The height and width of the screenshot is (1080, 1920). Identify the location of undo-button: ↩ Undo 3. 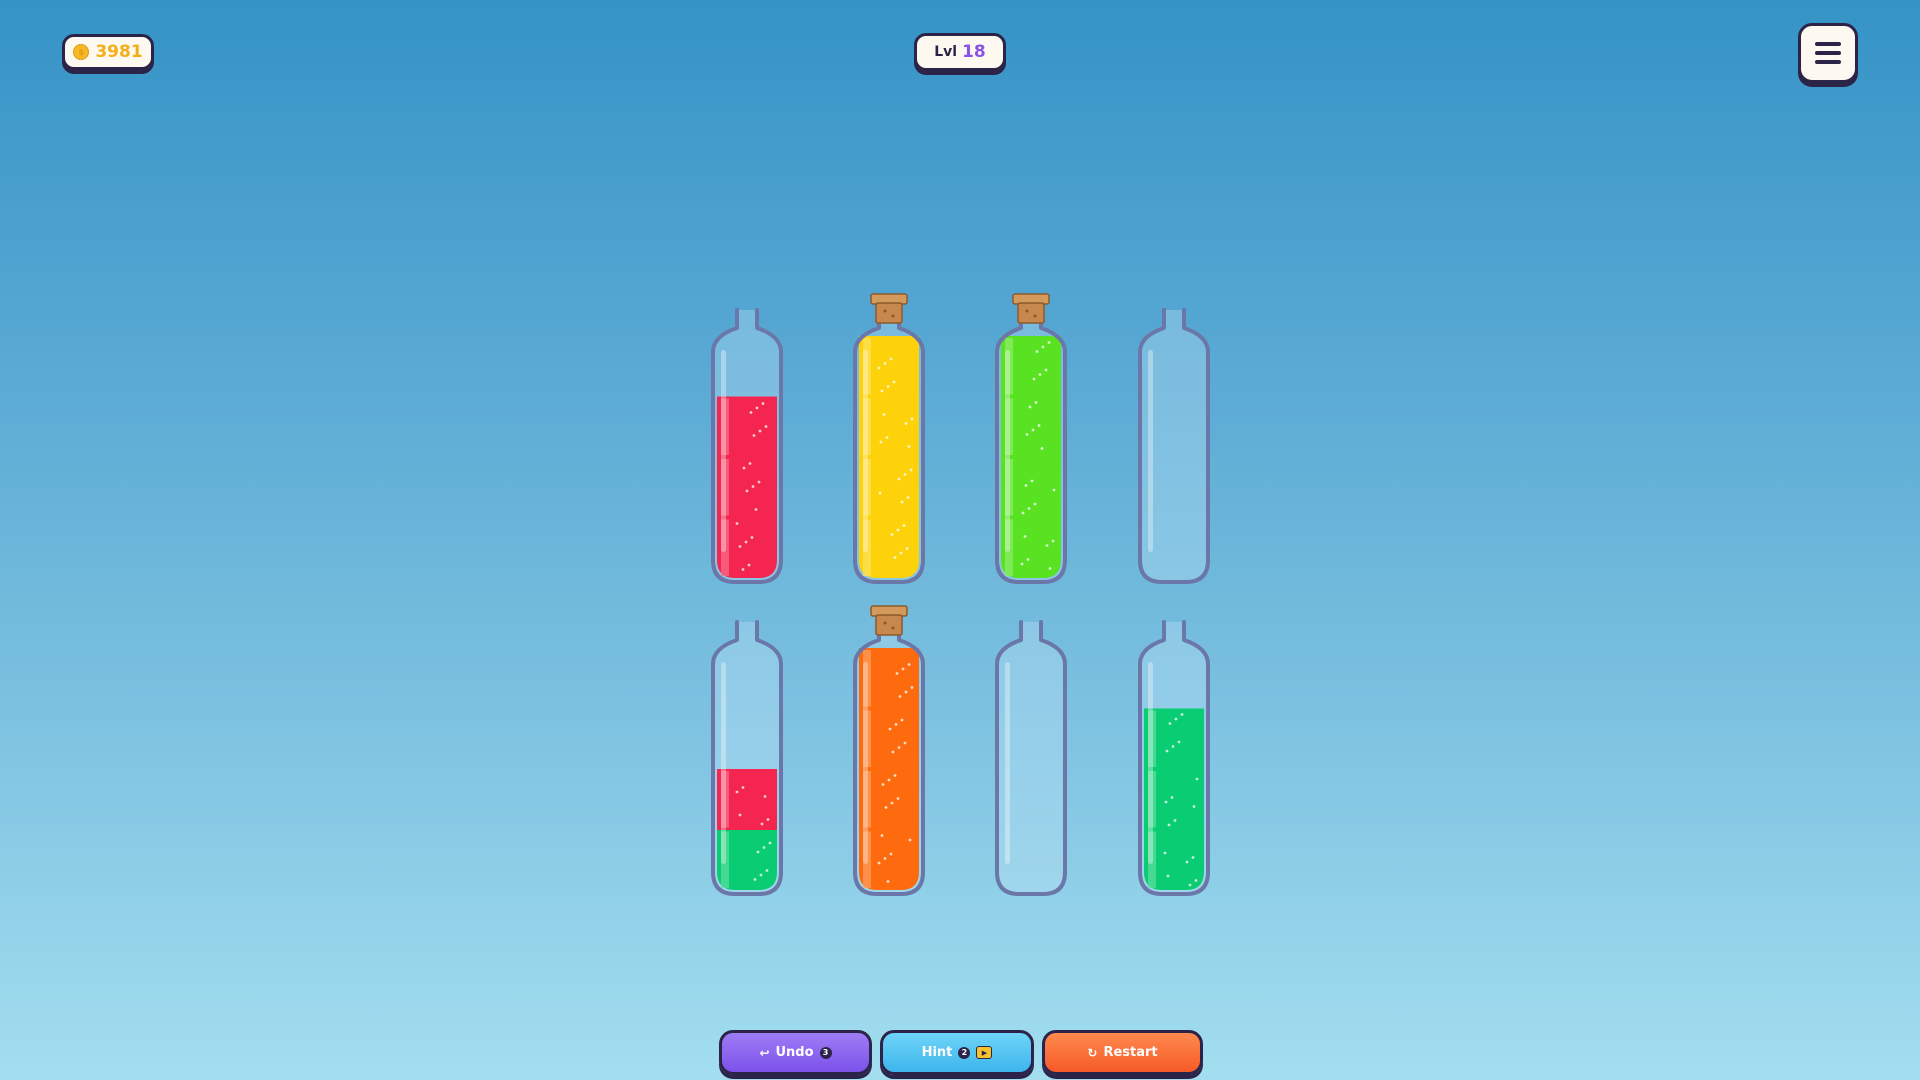
(795, 1052).